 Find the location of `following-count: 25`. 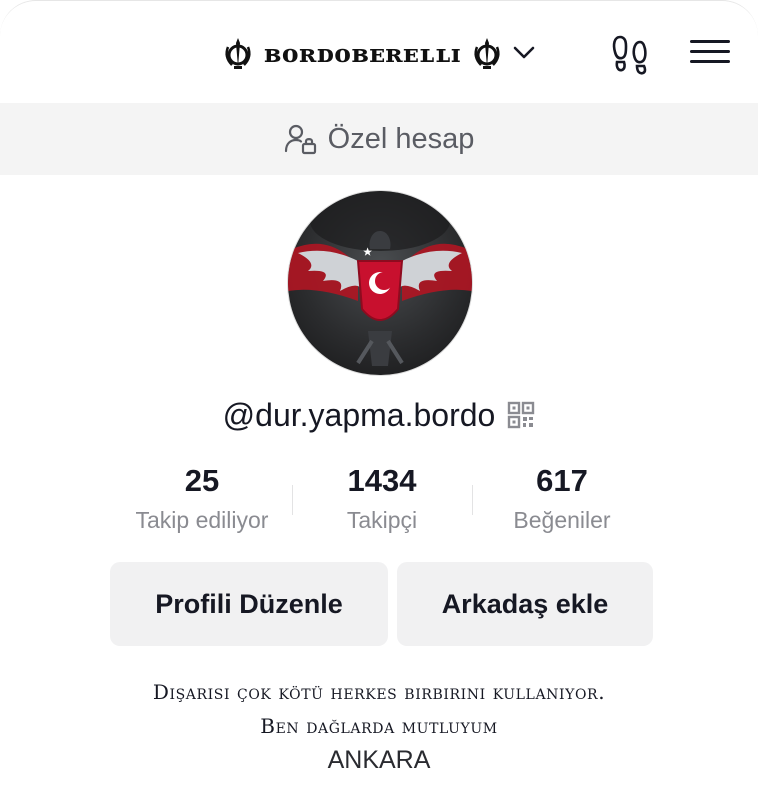

following-count: 25 is located at coordinates (202, 480).